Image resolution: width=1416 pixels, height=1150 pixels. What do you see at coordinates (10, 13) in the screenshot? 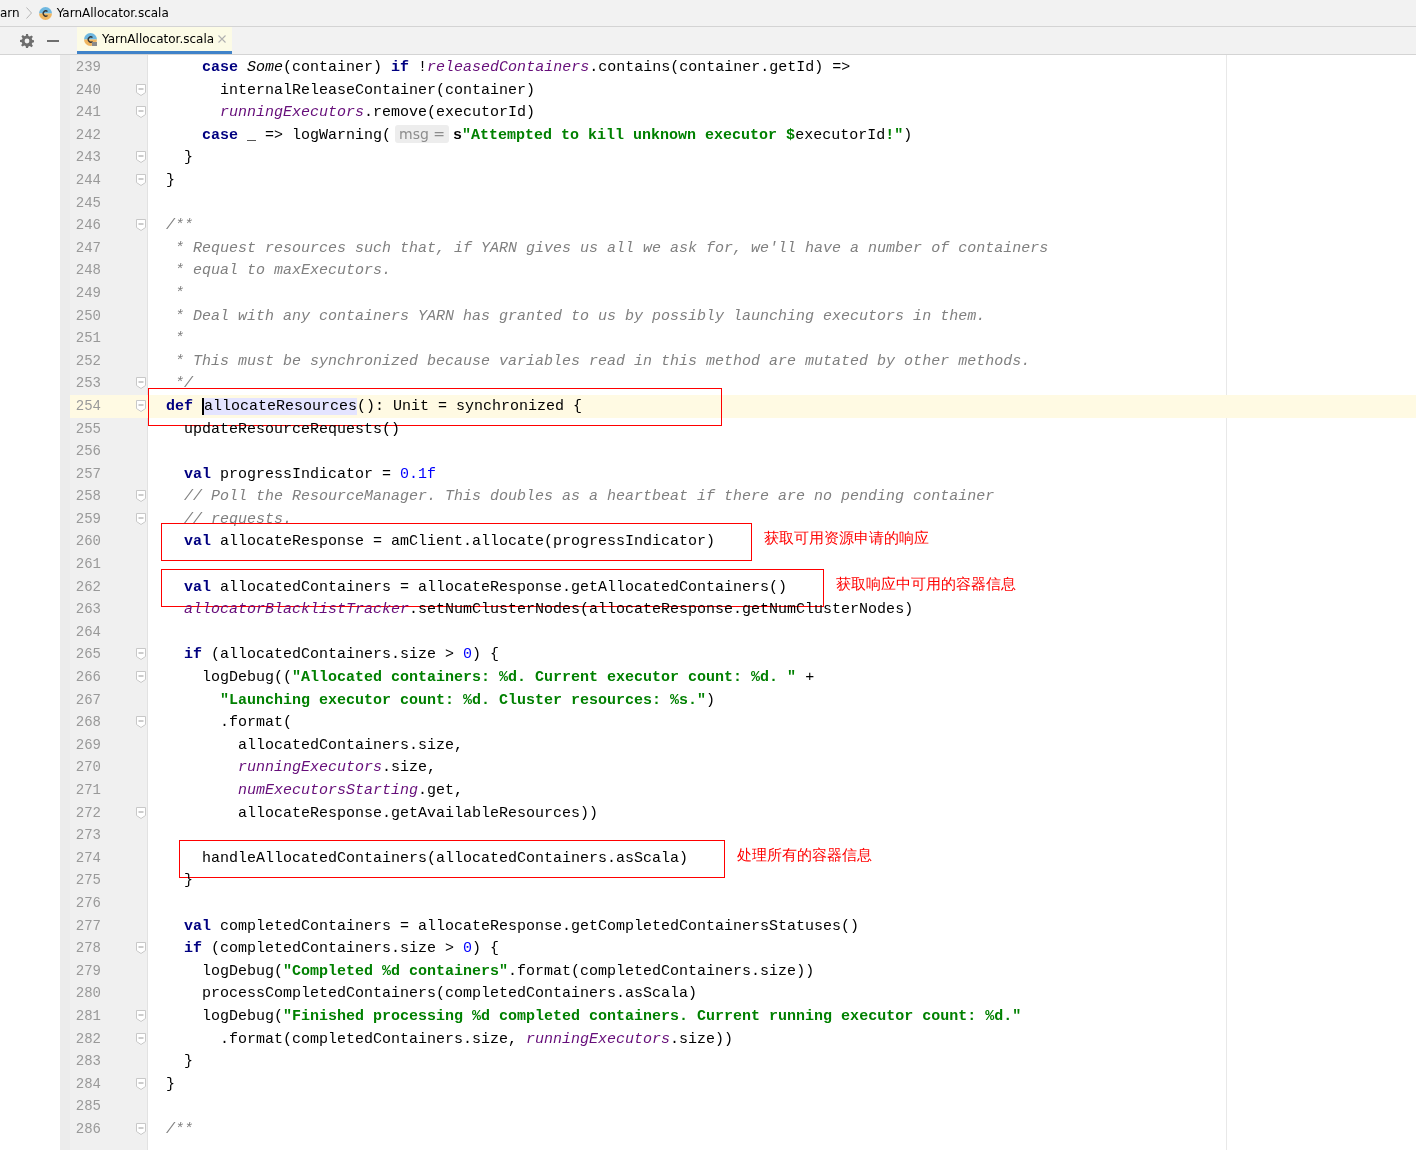
I see `breadcrumb-item: arn` at bounding box center [10, 13].